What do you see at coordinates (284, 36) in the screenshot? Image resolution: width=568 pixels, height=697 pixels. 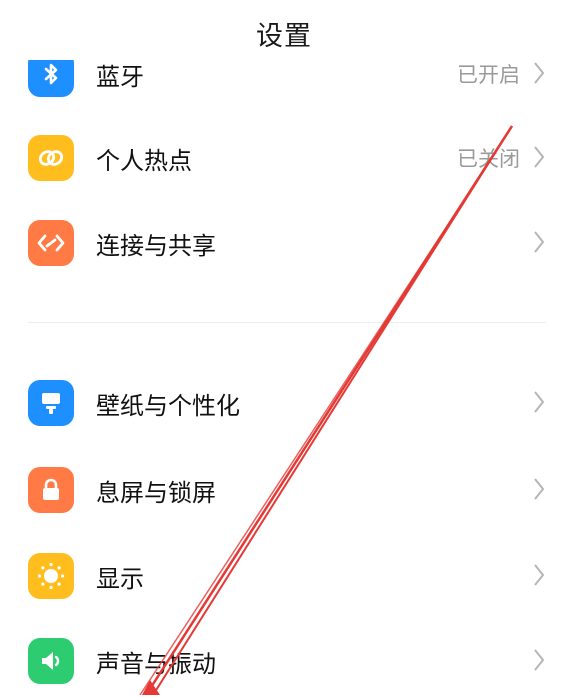 I see `page-title: 设置` at bounding box center [284, 36].